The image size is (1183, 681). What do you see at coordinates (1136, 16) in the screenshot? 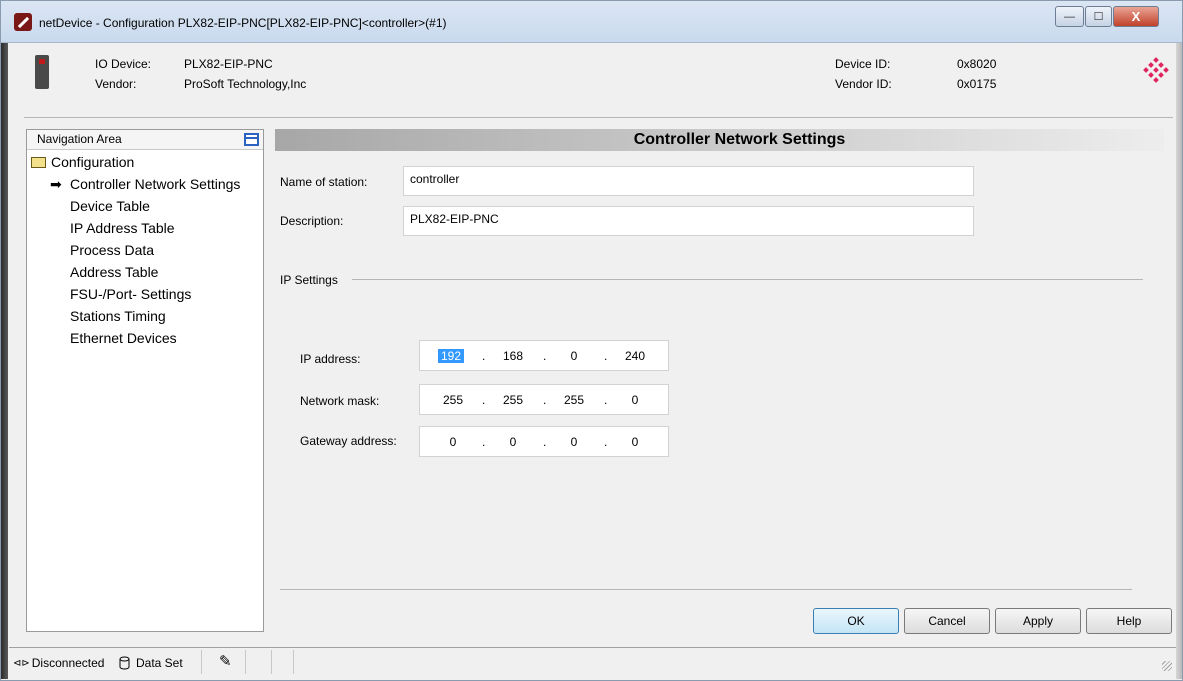
I see `close-button: X` at bounding box center [1136, 16].